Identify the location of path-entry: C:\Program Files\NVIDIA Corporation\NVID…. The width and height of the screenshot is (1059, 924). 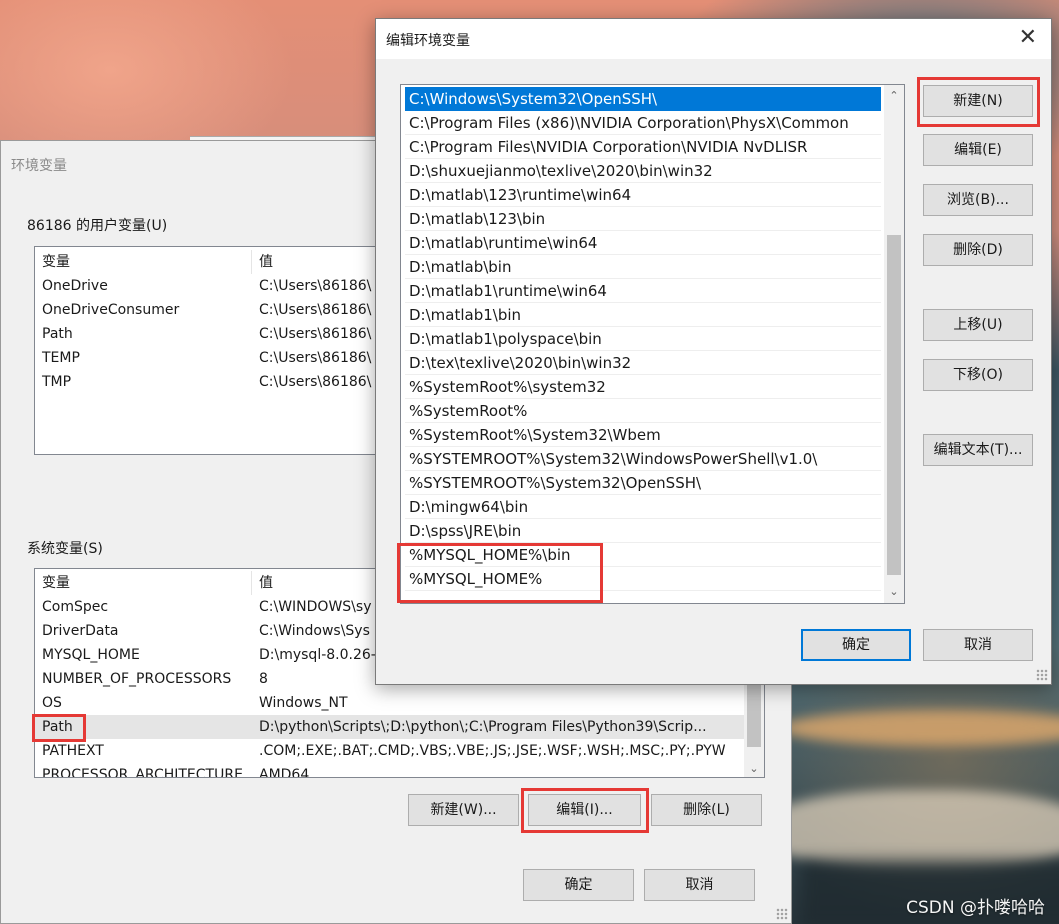
(643, 147).